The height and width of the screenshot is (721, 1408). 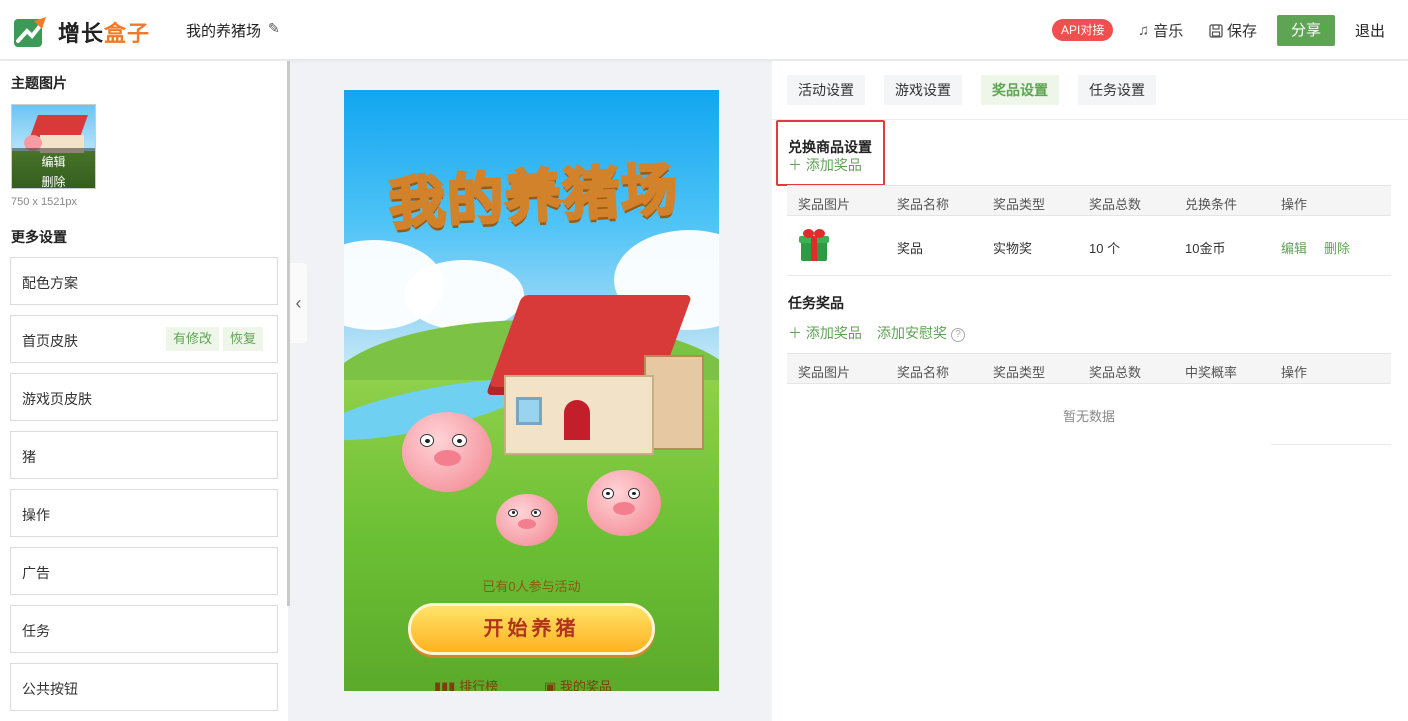 I want to click on setting-operation: 操作, so click(x=144, y=513).